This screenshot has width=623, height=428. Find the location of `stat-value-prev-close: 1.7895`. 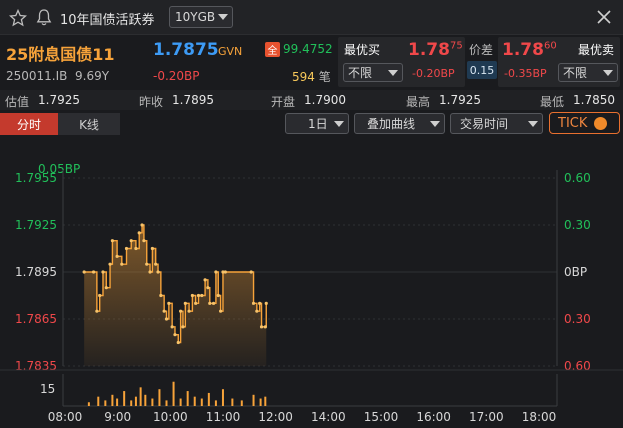

stat-value-prev-close: 1.7895 is located at coordinates (193, 100).